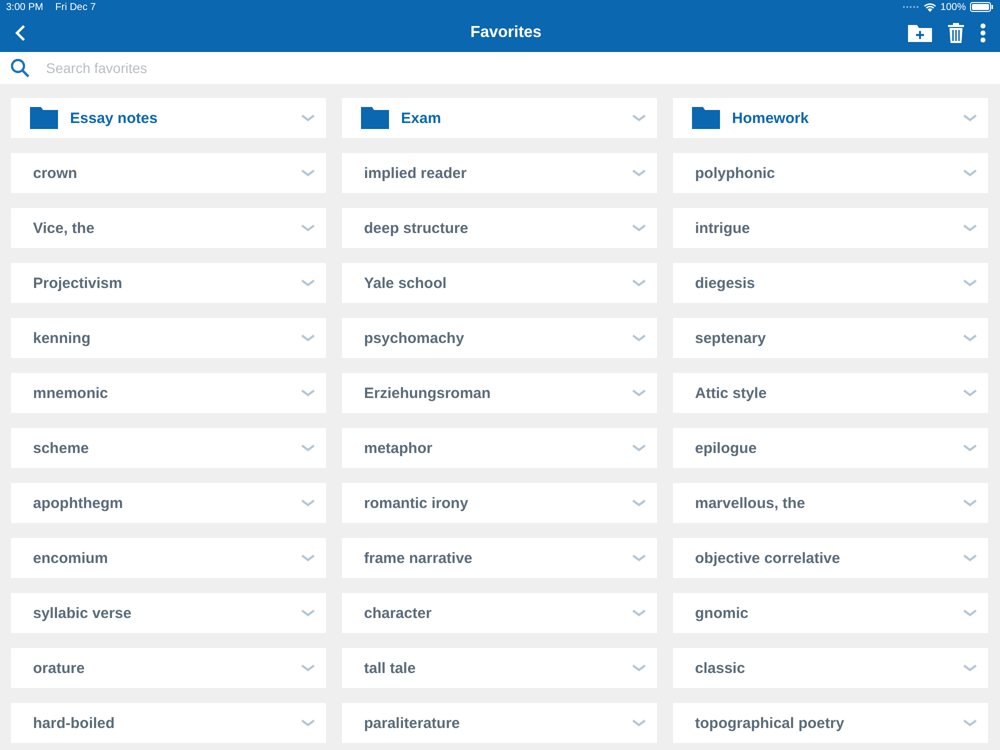 The height and width of the screenshot is (750, 1000). Describe the element at coordinates (723, 228) in the screenshot. I see `term-label: intrigue` at that location.